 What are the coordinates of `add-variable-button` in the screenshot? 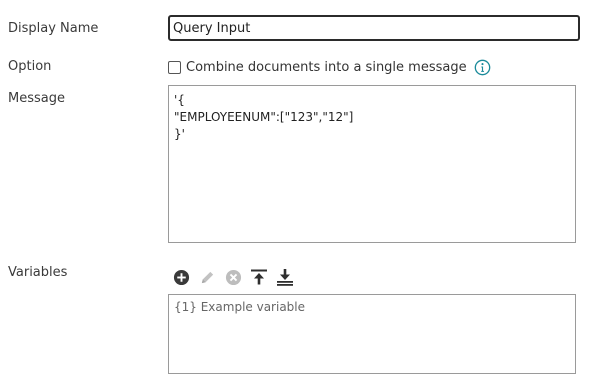 It's located at (181, 277).